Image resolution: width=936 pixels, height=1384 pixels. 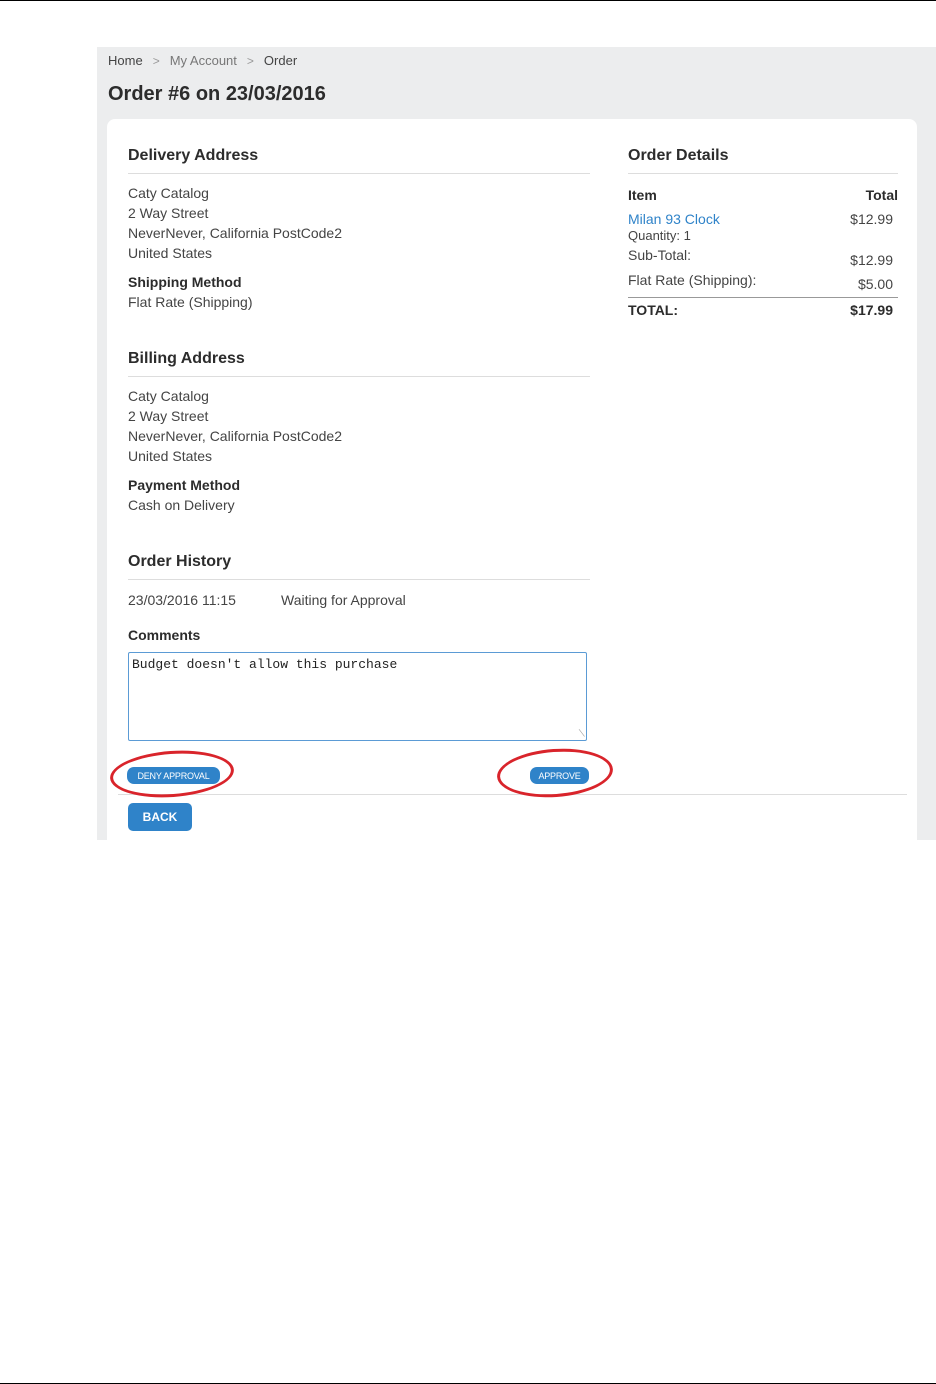 What do you see at coordinates (168, 396) in the screenshot?
I see `billing-name: Caty Catalog` at bounding box center [168, 396].